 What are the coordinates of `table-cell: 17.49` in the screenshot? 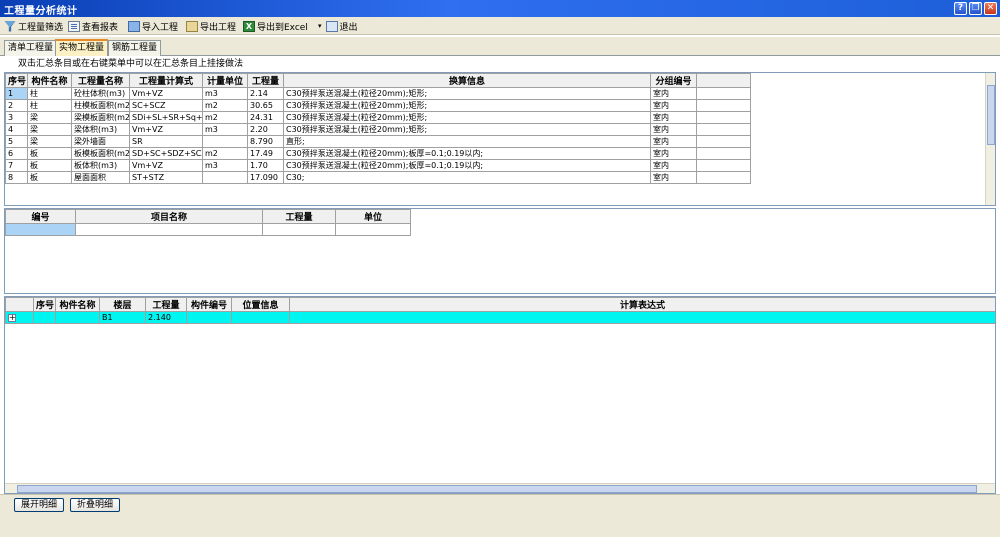 It's located at (265, 153).